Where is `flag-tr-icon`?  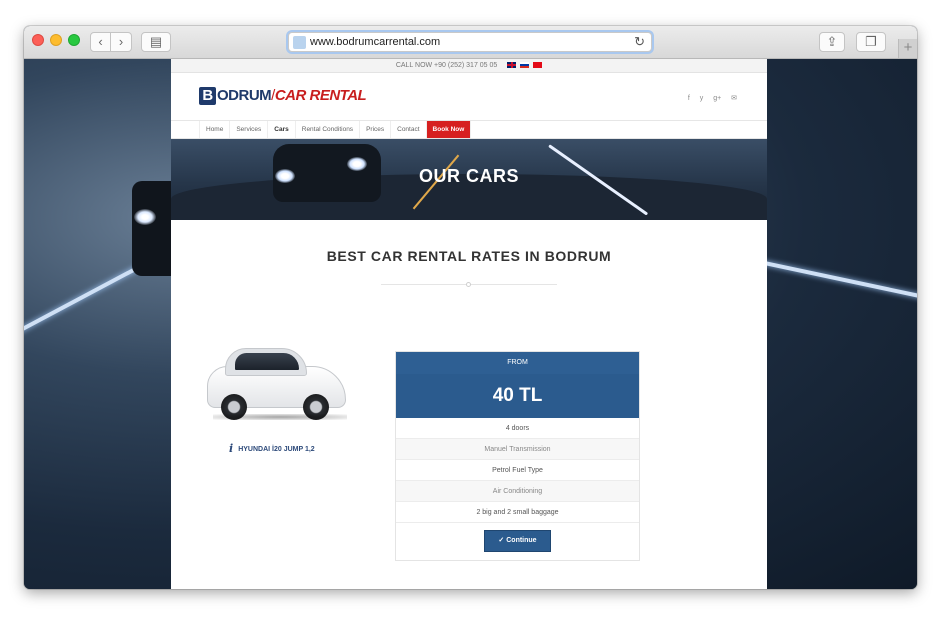 flag-tr-icon is located at coordinates (538, 65).